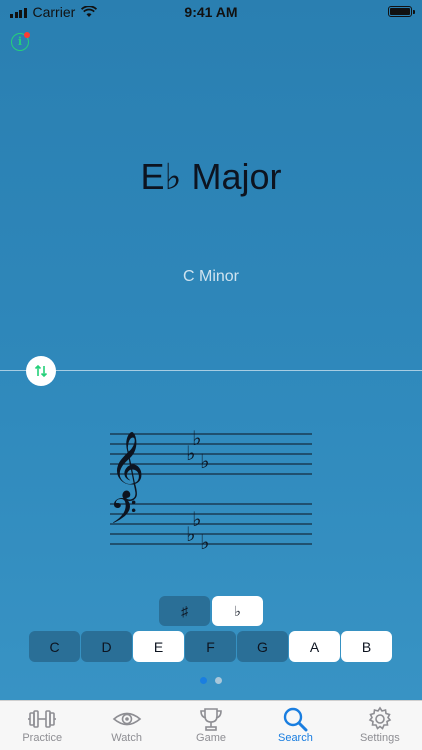 The width and height of the screenshot is (422, 750). Describe the element at coordinates (190, 453) in the screenshot. I see `treble-flat-e: ♭` at that location.